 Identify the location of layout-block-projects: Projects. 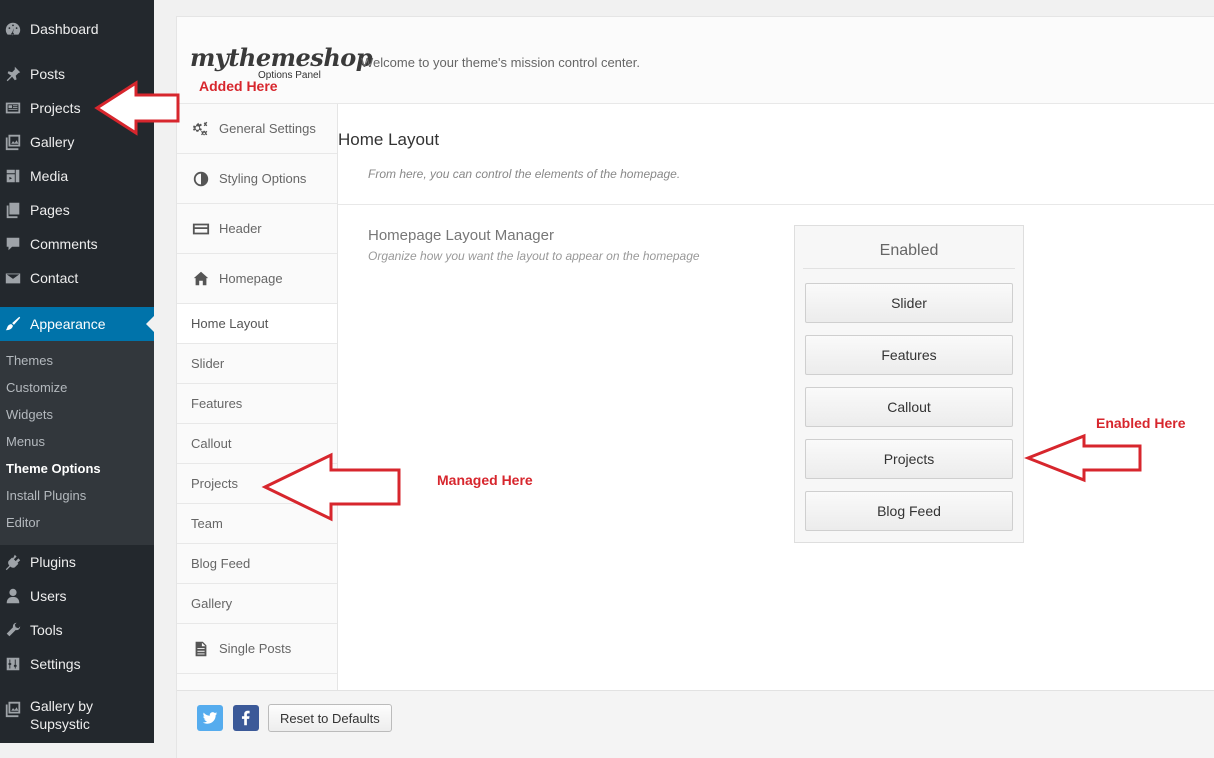
(909, 459).